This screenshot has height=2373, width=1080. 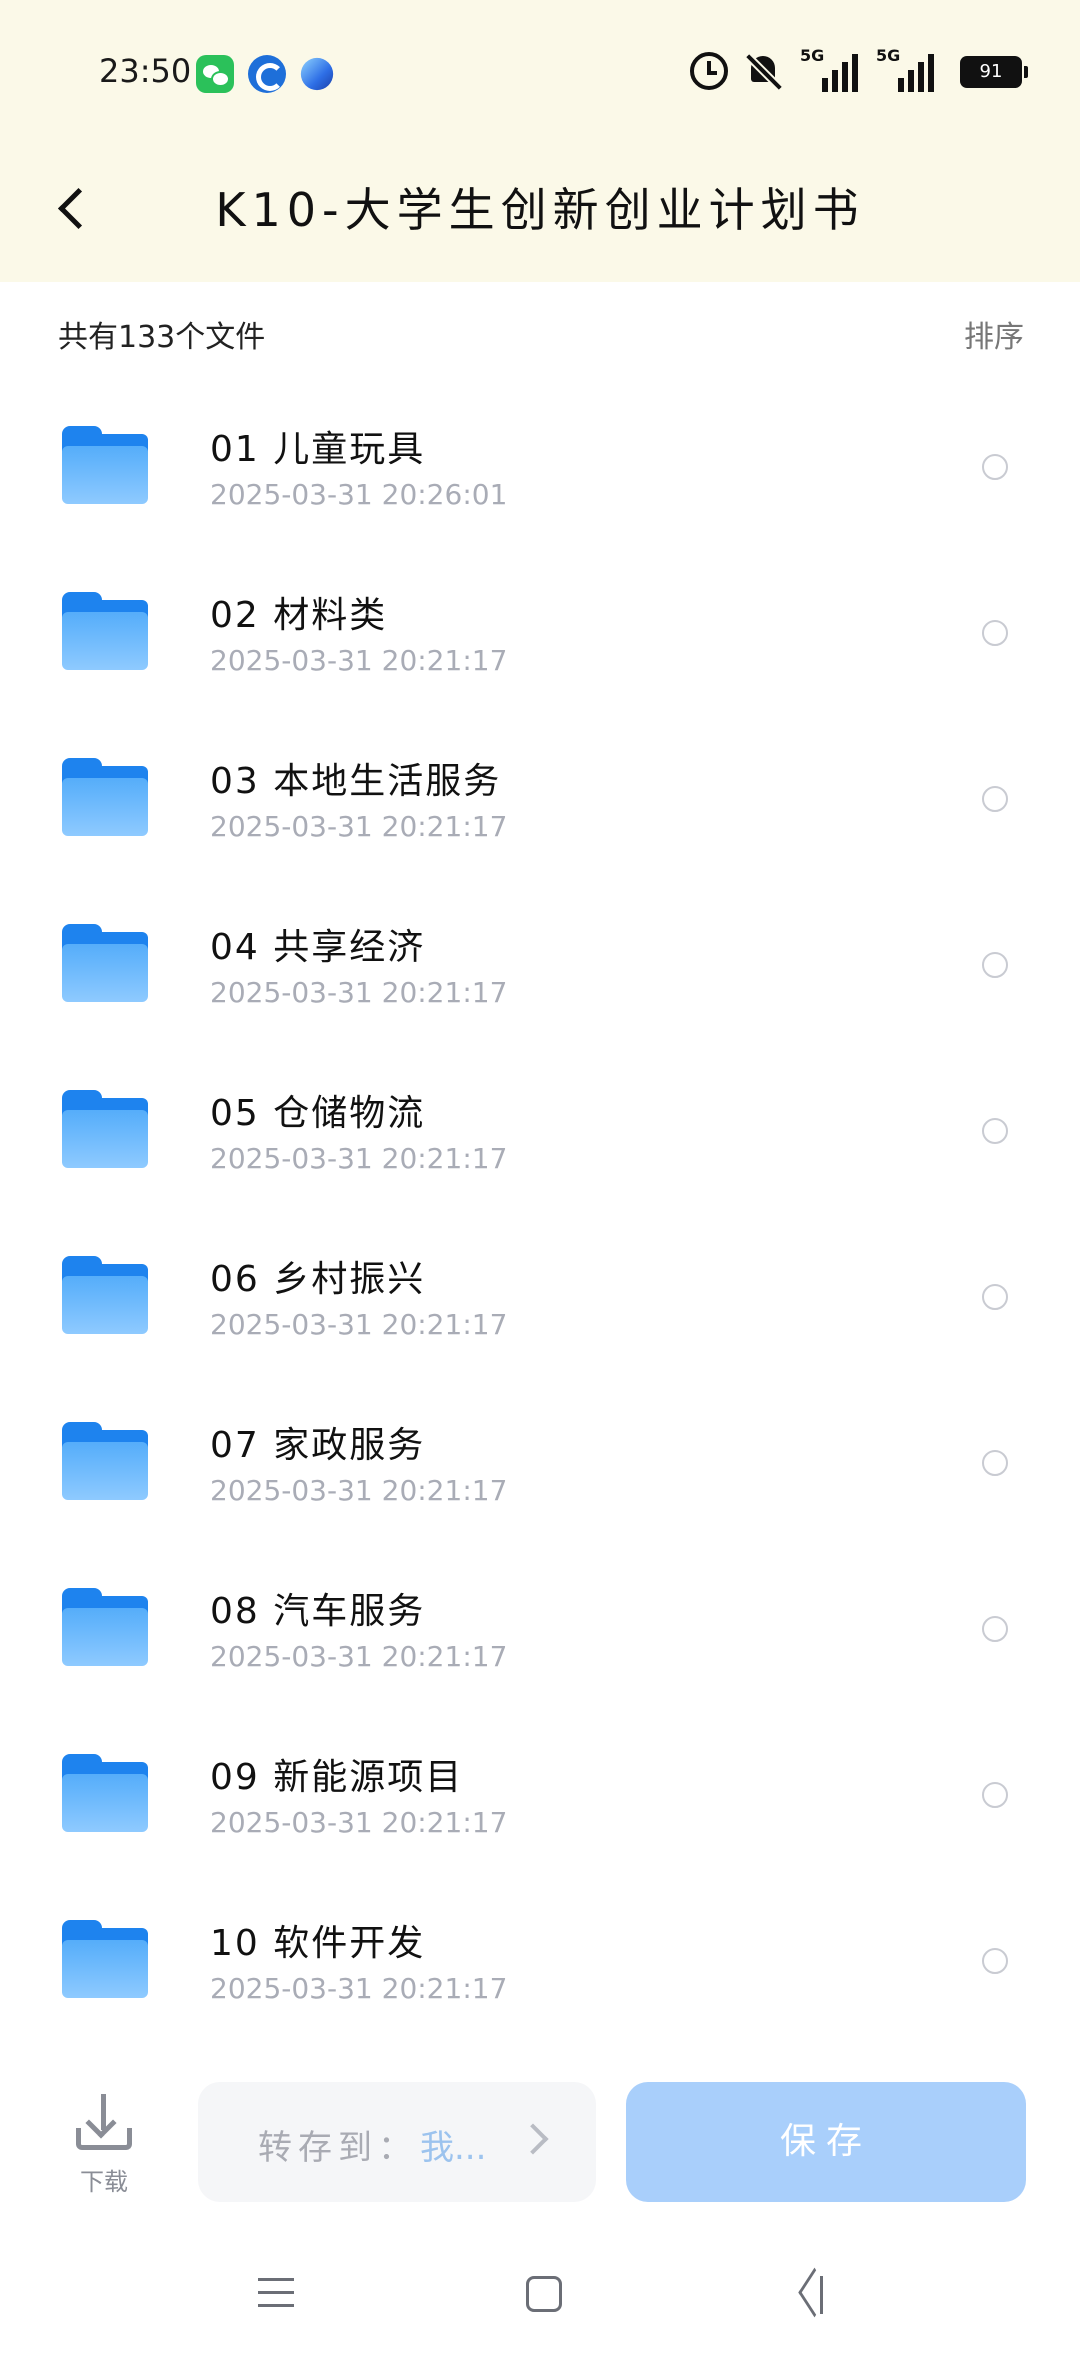 What do you see at coordinates (533, 2139) in the screenshot?
I see `chevron-right-icon` at bounding box center [533, 2139].